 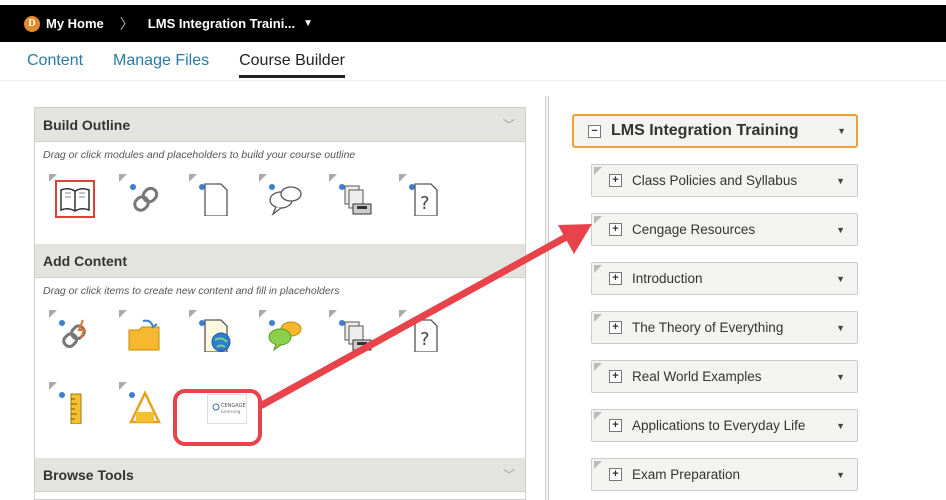 I want to click on tab-bar: Content Manage Files Course Builder, so click(x=201, y=65).